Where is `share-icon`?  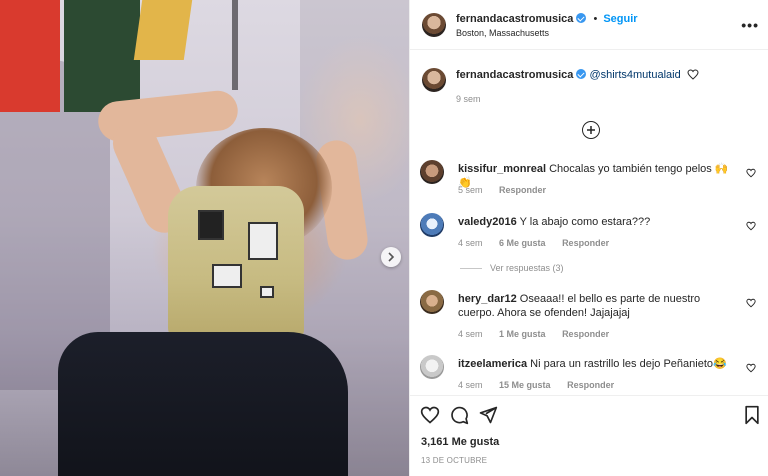 share-icon is located at coordinates (488, 415).